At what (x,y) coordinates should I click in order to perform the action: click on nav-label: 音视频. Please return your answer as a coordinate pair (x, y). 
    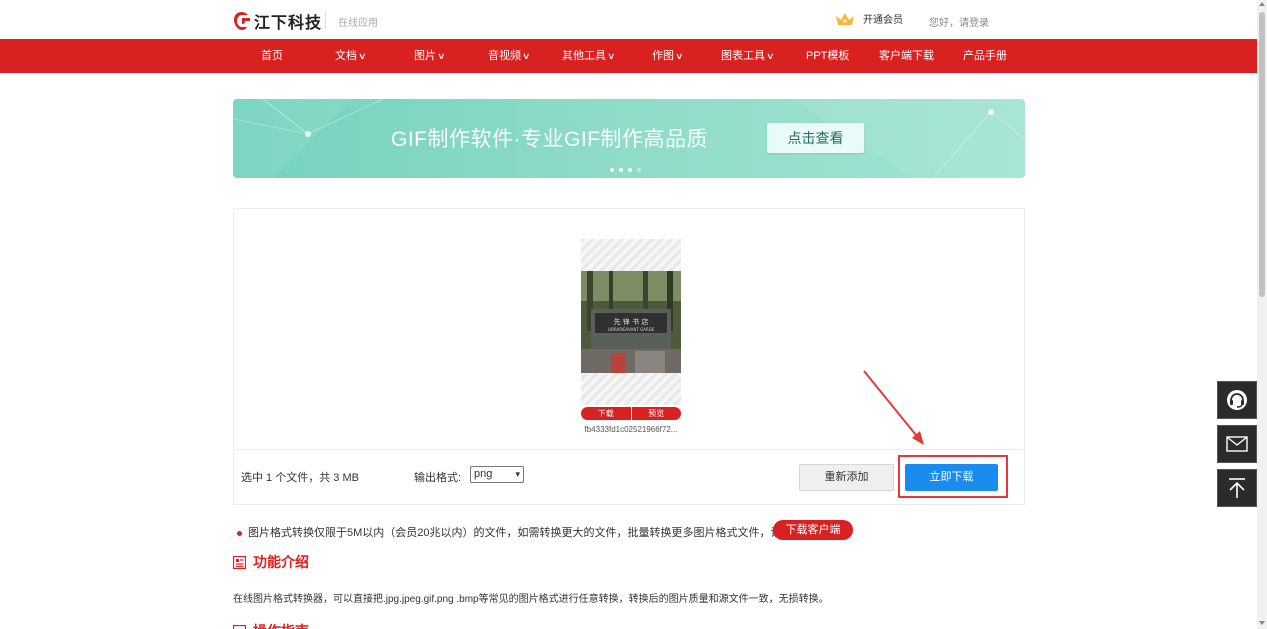
    Looking at the image, I should click on (504, 56).